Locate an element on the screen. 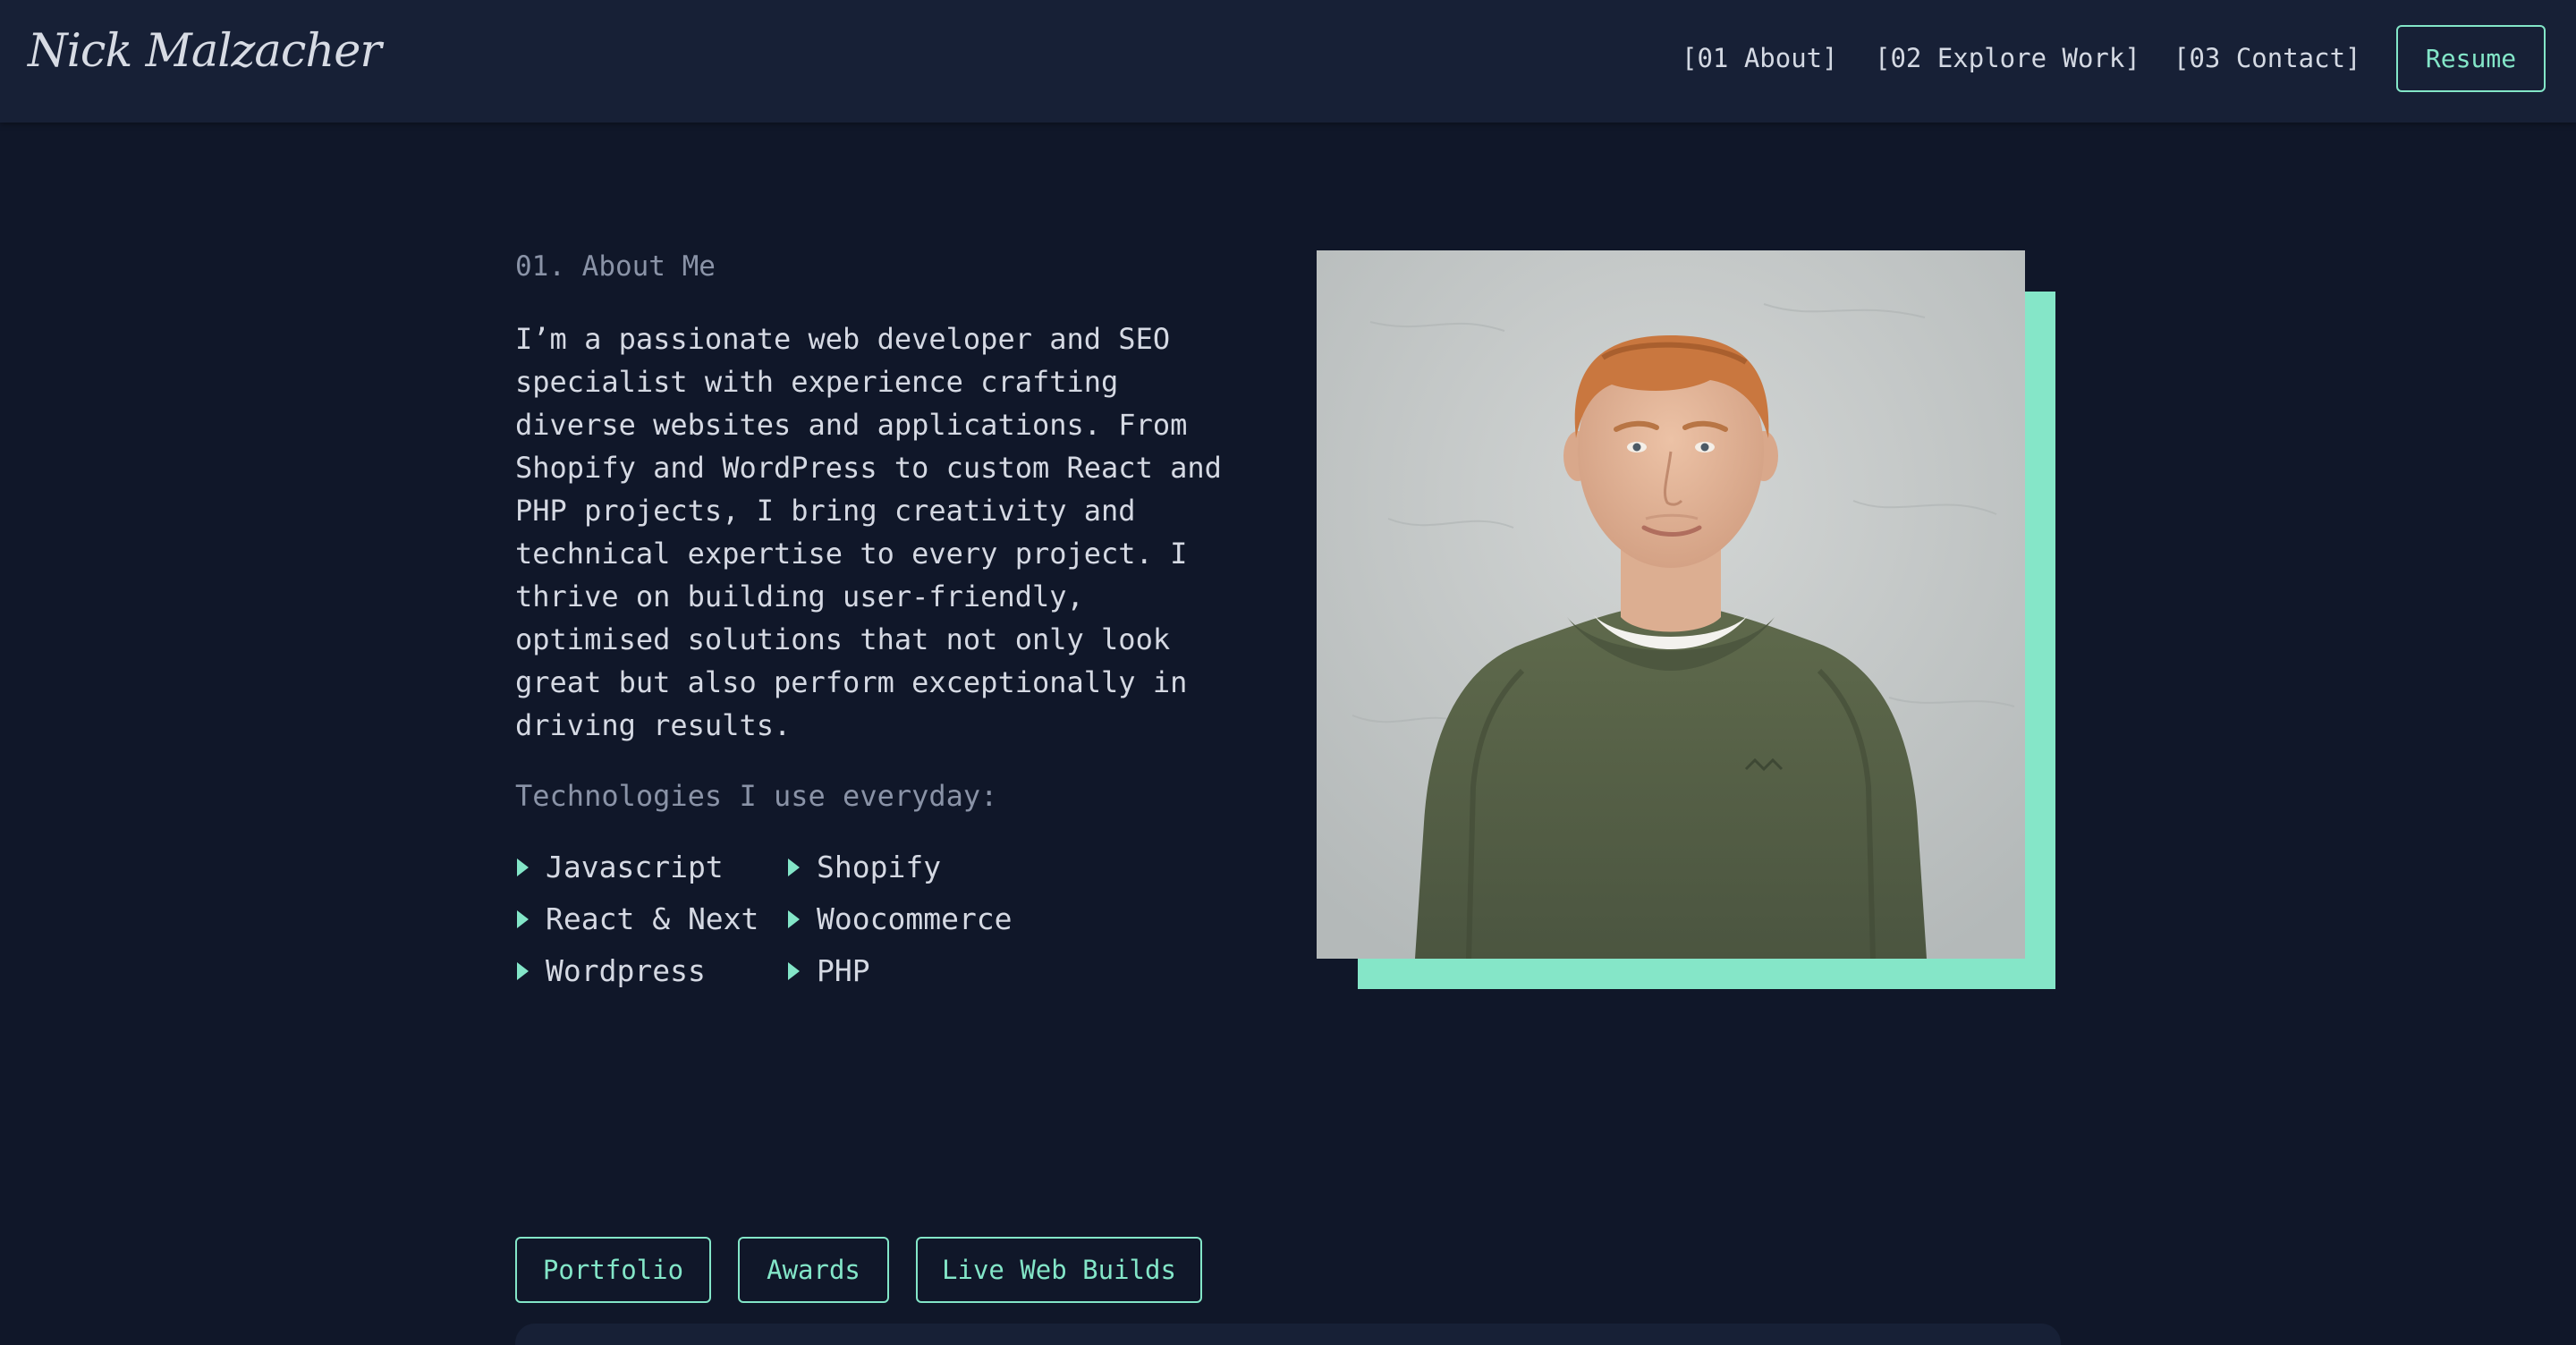 The height and width of the screenshot is (1345, 2576). tech-item-label: React & Next is located at coordinates (652, 918).